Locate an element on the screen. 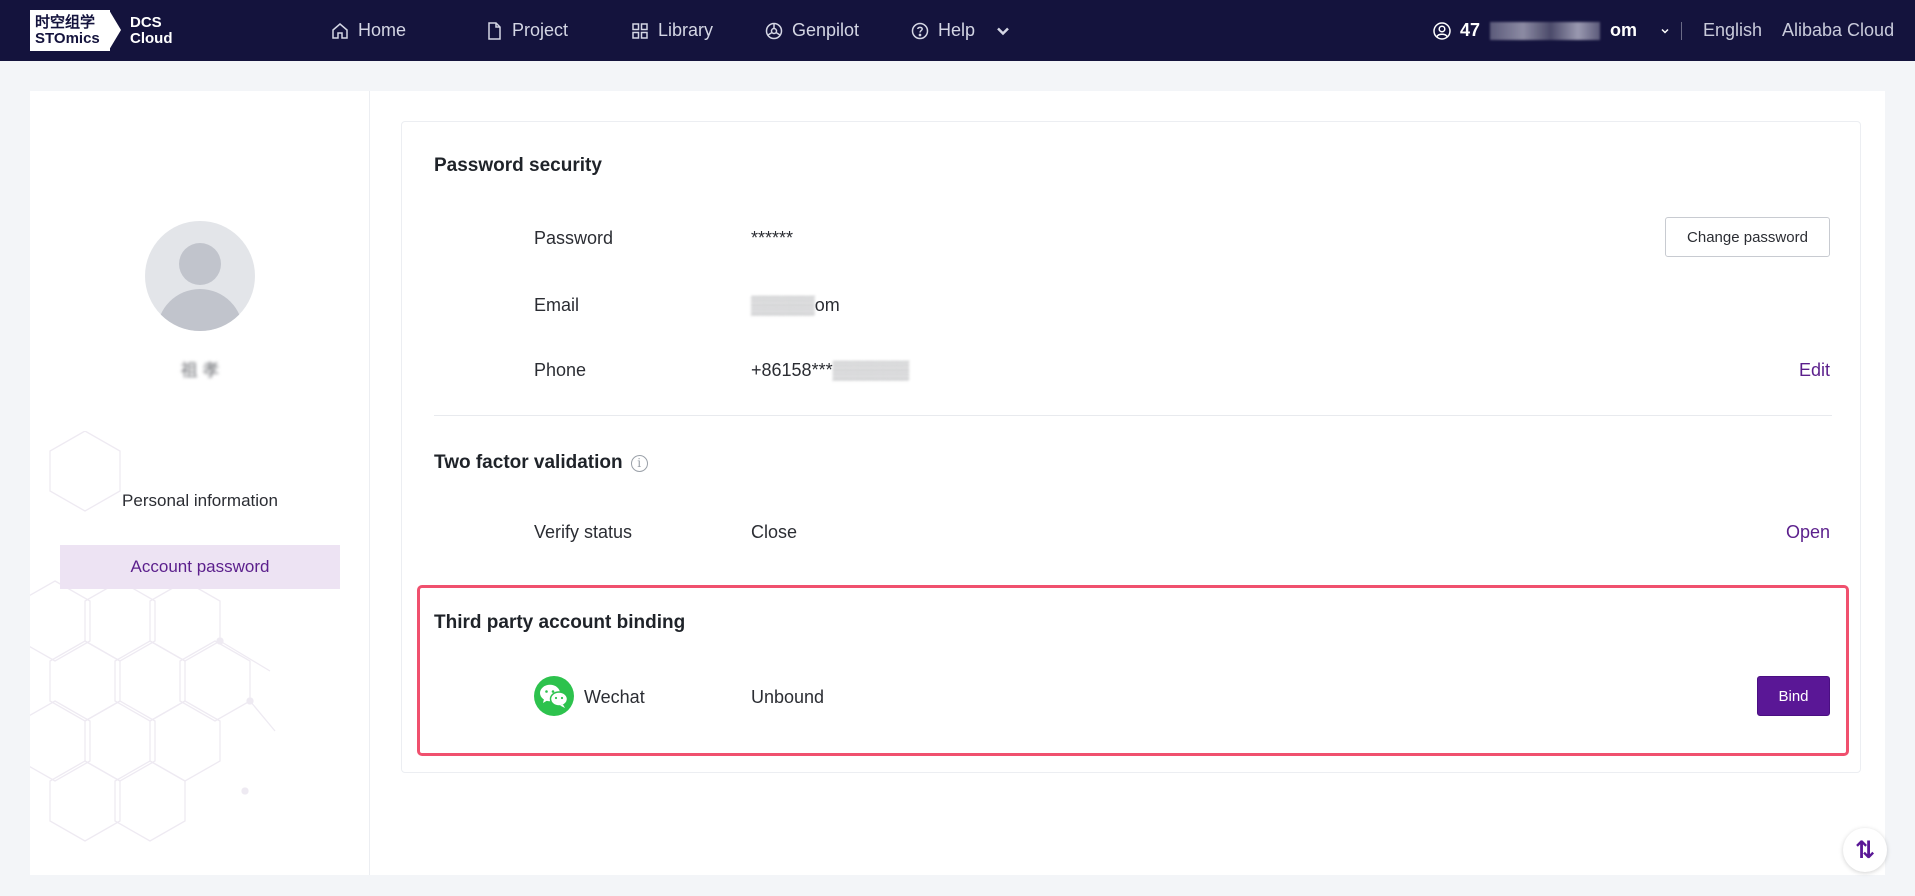  user-display-name: 祖 孝 is located at coordinates (200, 370).